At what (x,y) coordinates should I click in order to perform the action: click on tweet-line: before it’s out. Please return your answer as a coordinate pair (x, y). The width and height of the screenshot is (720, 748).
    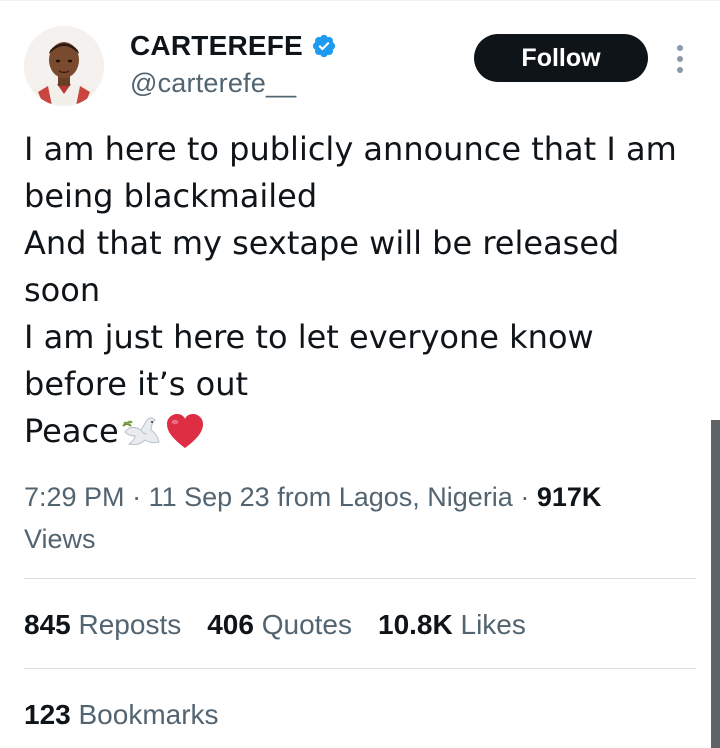
    Looking at the image, I should click on (136, 384).